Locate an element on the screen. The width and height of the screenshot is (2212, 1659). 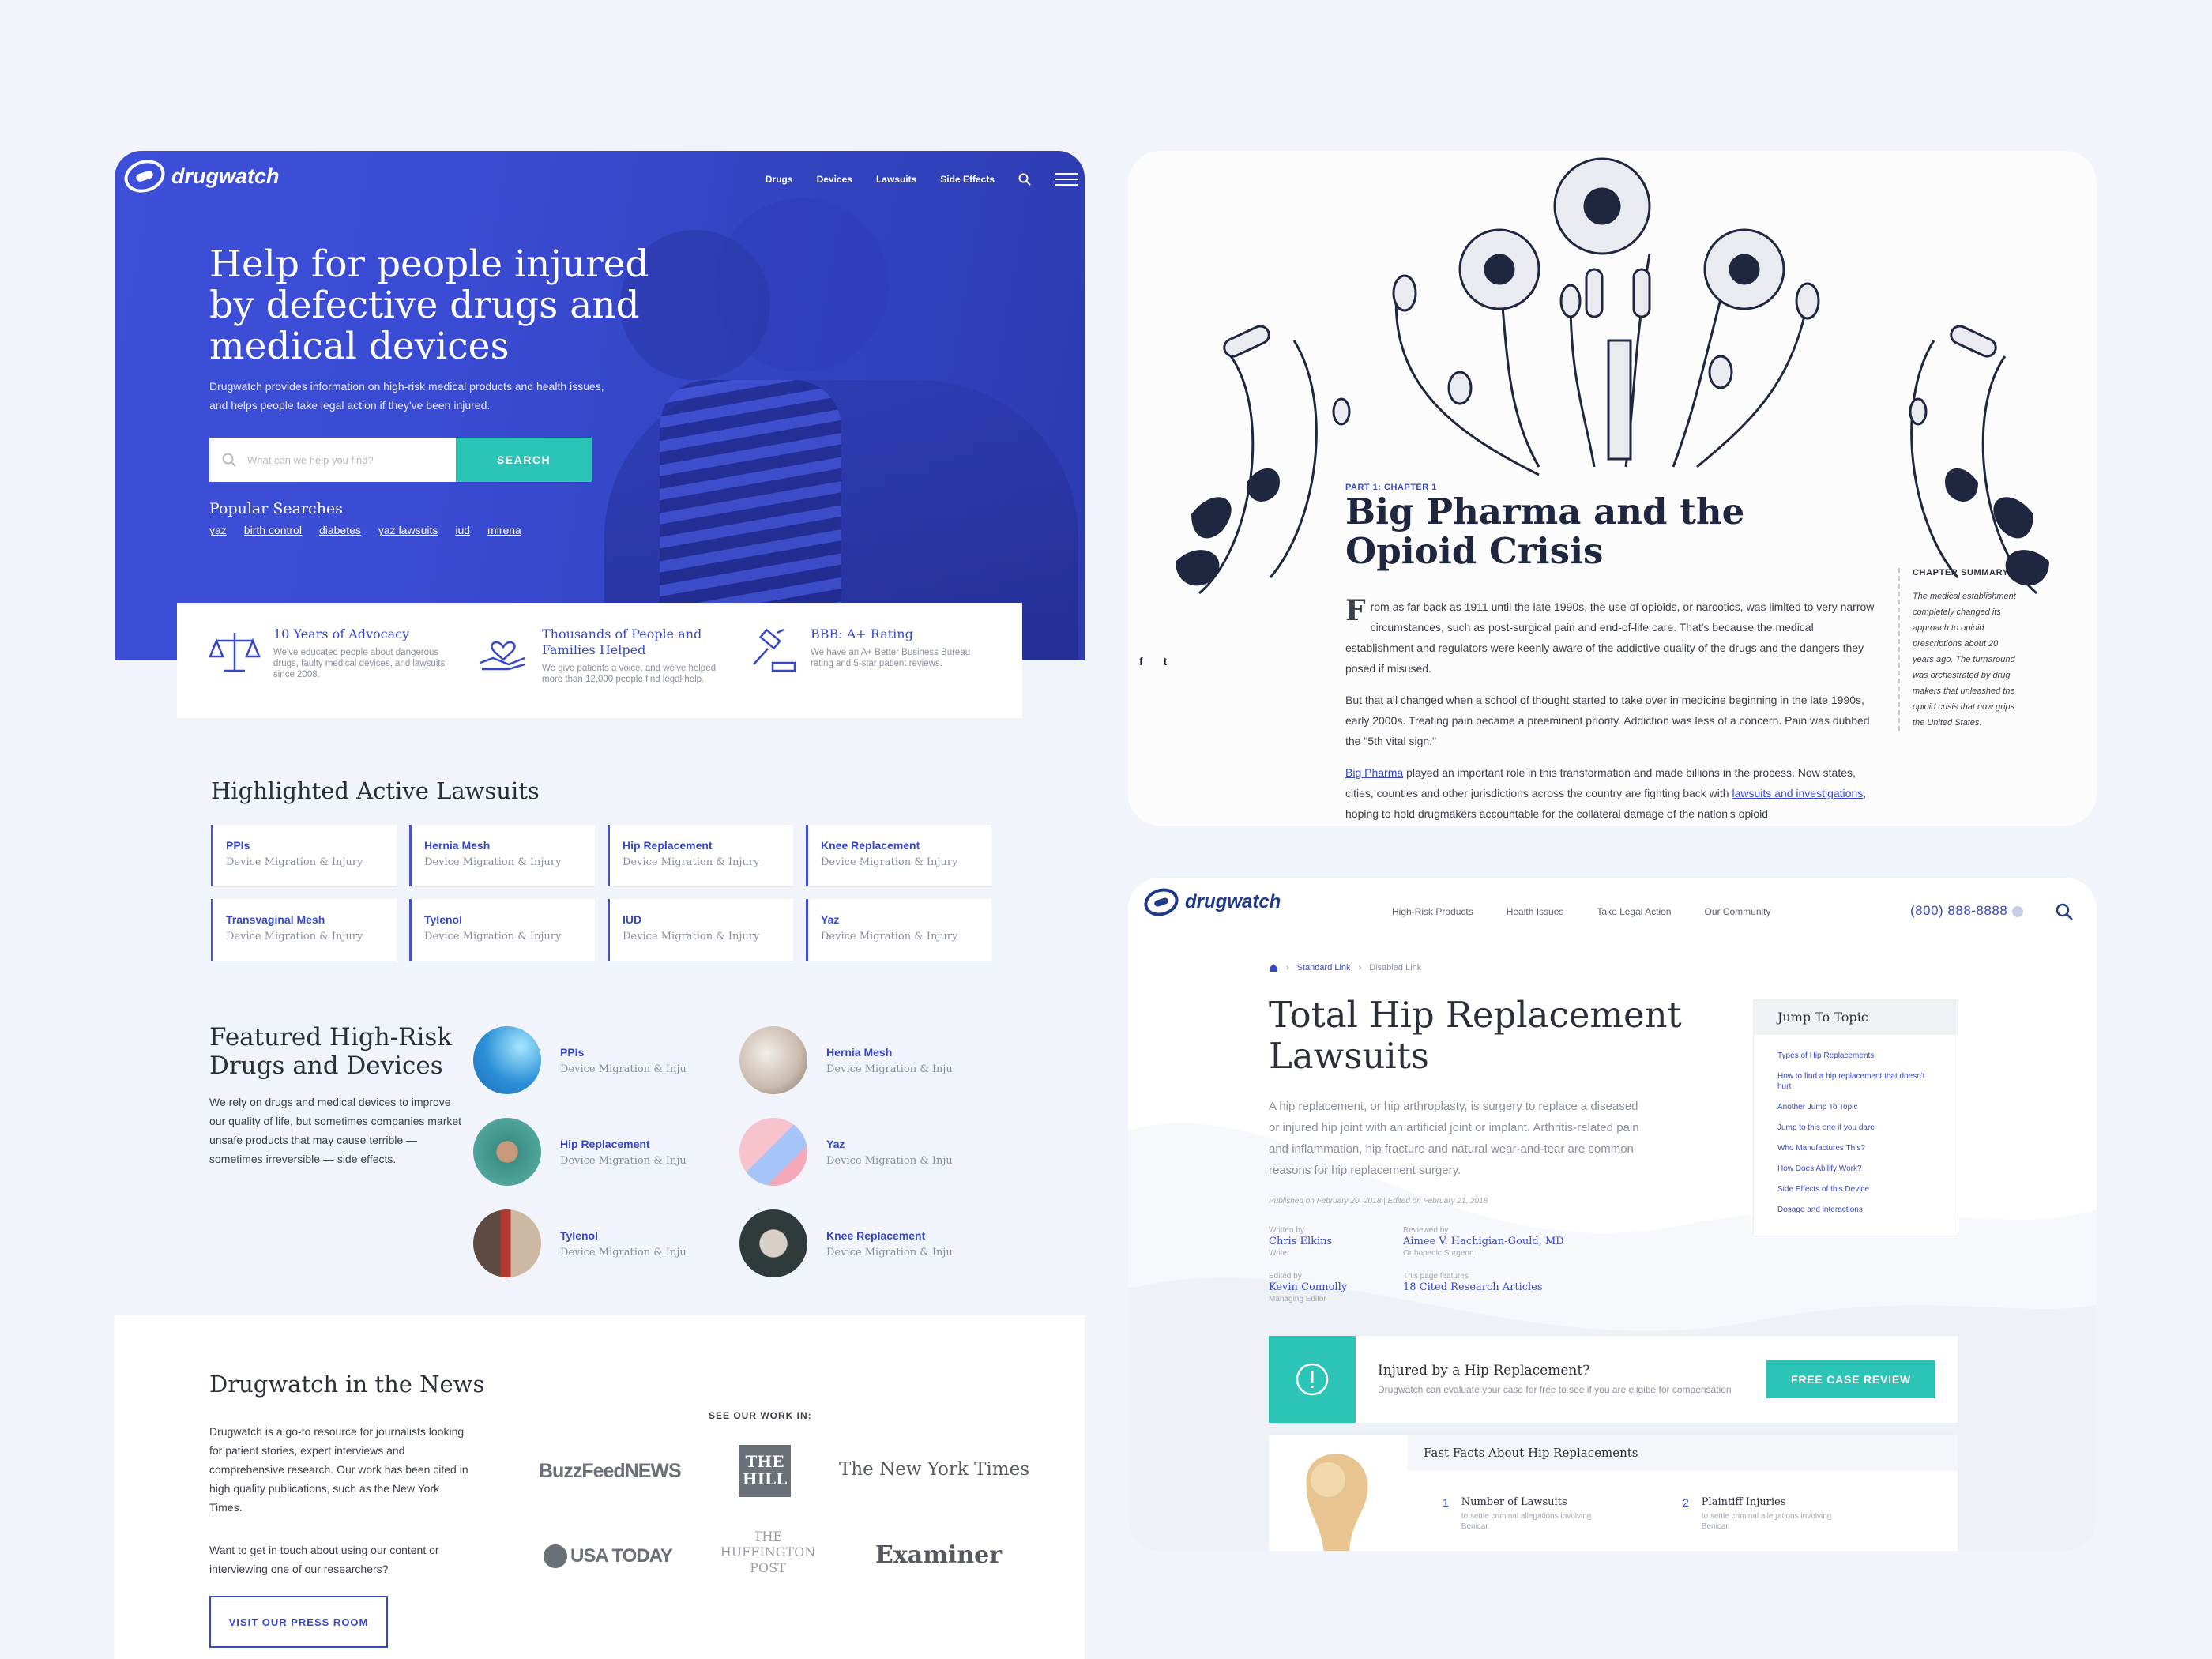
editor-link: Kevin Connolly is located at coordinates (1308, 1287).